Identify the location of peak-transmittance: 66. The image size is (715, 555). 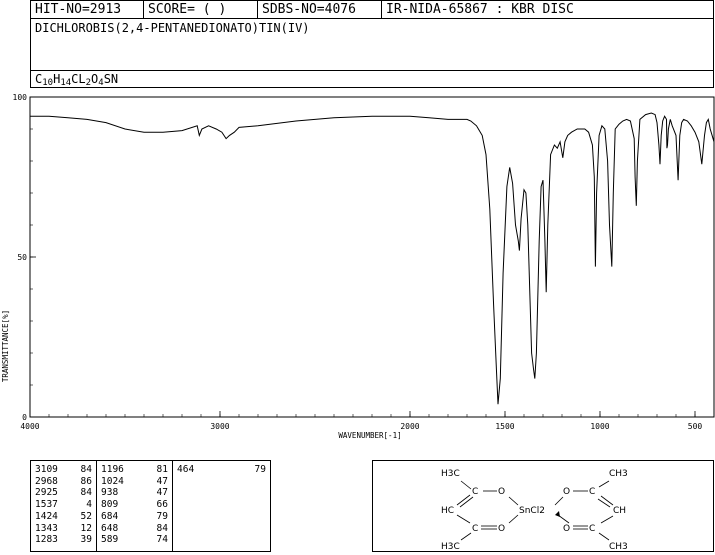
(162, 505).